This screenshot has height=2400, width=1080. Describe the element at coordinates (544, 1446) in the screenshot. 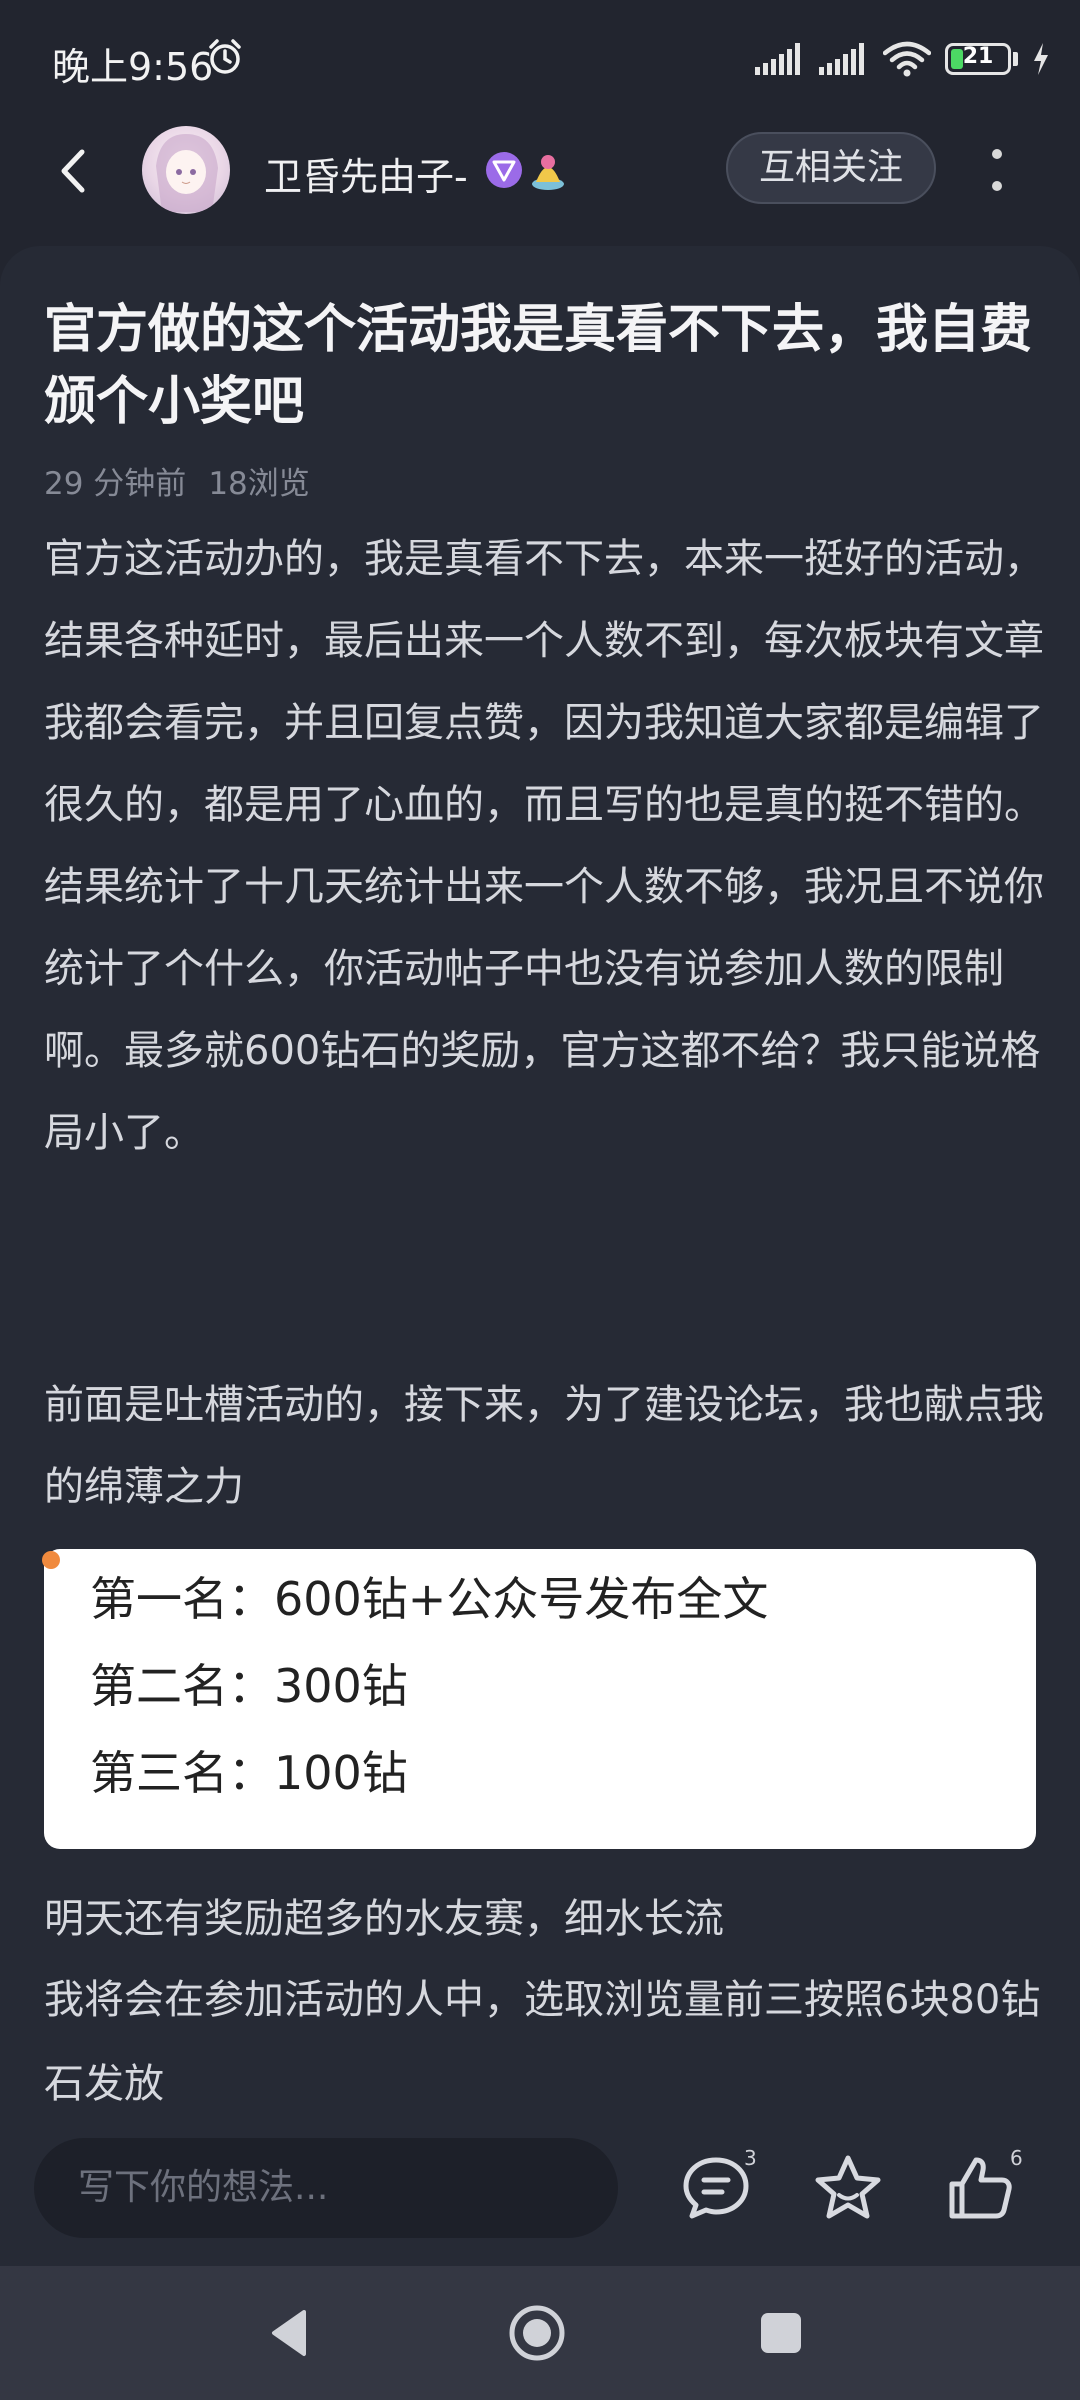

I see `post-paragraph-2: 前面是吐槽活动的，接下来，为了建设论坛，我也献点我的绵薄之力` at that location.